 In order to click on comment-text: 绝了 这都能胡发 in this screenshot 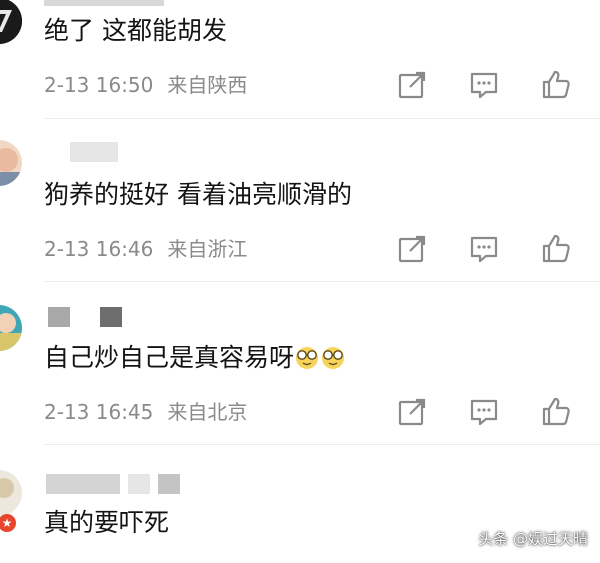, I will do `click(135, 30)`.